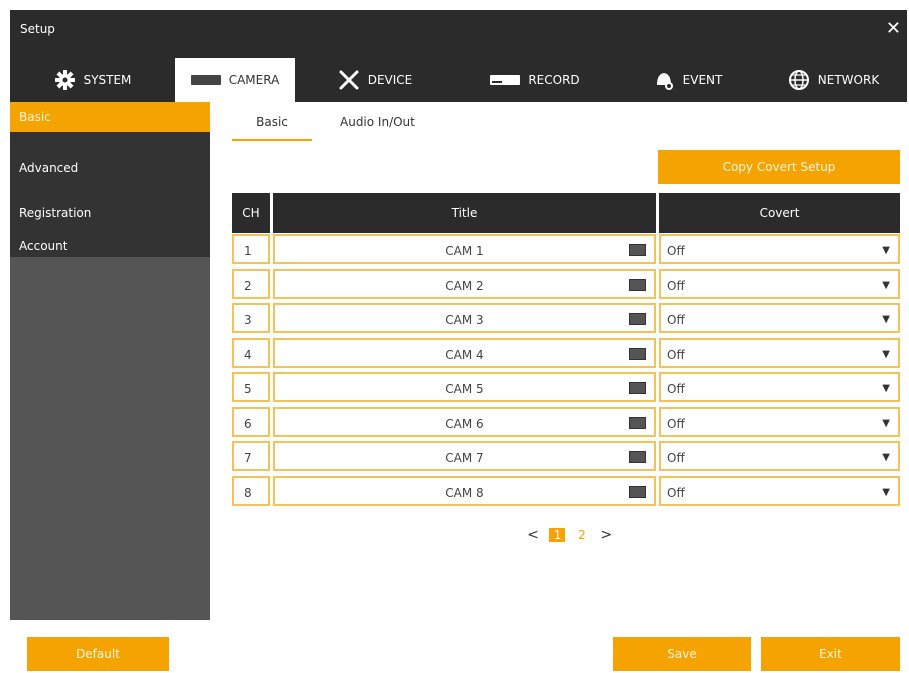 Image resolution: width=909 pixels, height=673 pixels. I want to click on tab-label: EVENT, so click(702, 80).